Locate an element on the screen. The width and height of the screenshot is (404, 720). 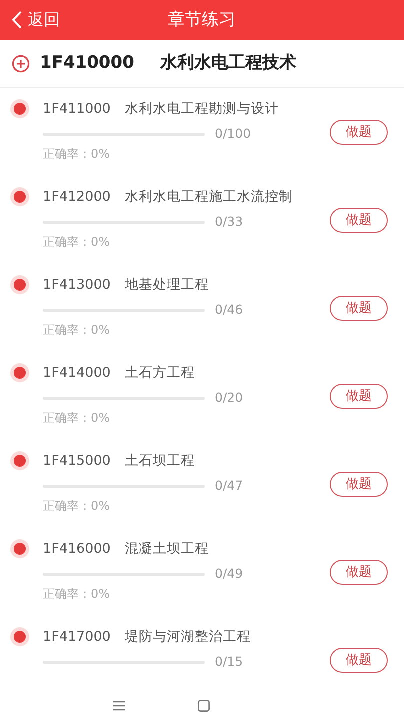
section-name: 混凝土坝工程 is located at coordinates (166, 549).